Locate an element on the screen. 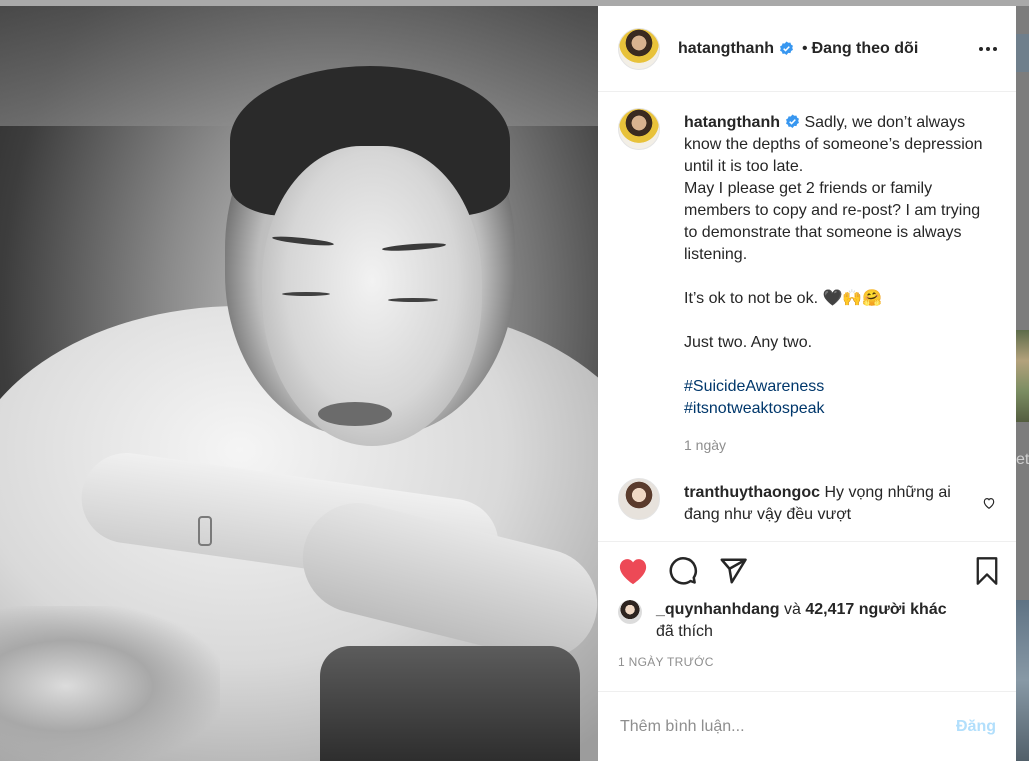 This screenshot has width=1029, height=761. caption-text-4: Just two. Any two. is located at coordinates (748, 342).